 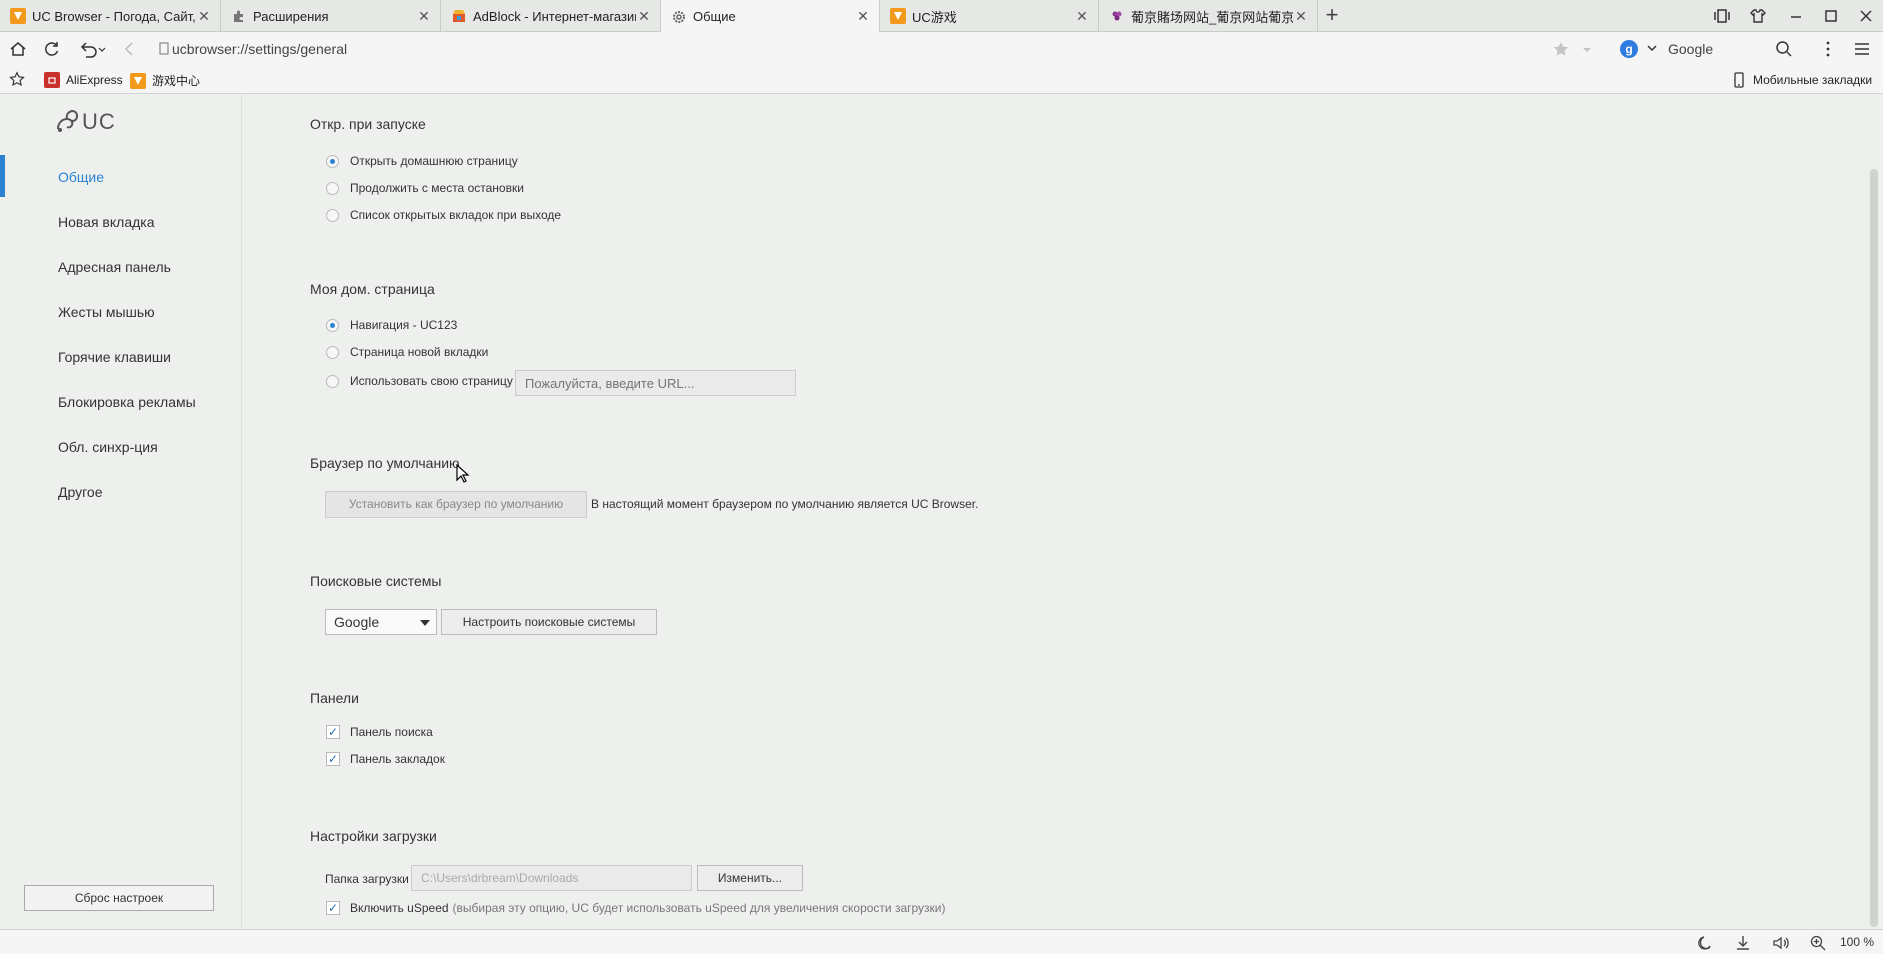 I want to click on close-window-icon, so click(x=1868, y=16).